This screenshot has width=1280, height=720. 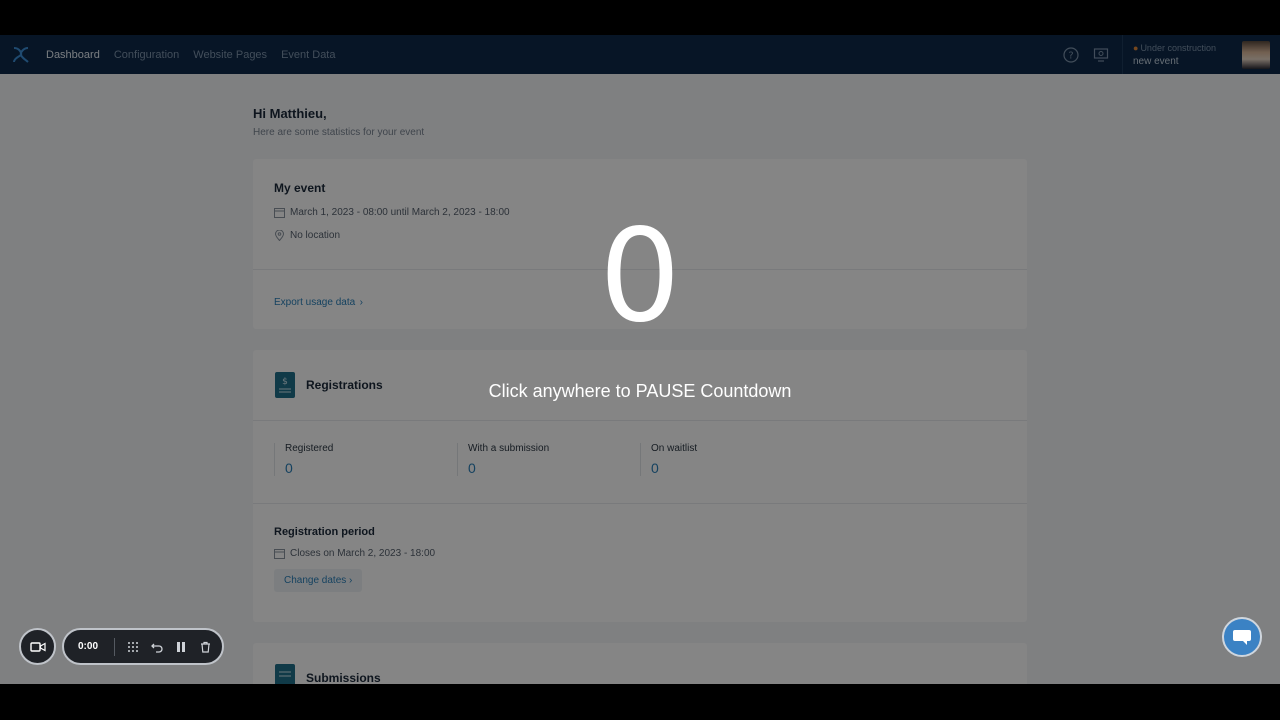 I want to click on letterbox-top, so click(x=640, y=17).